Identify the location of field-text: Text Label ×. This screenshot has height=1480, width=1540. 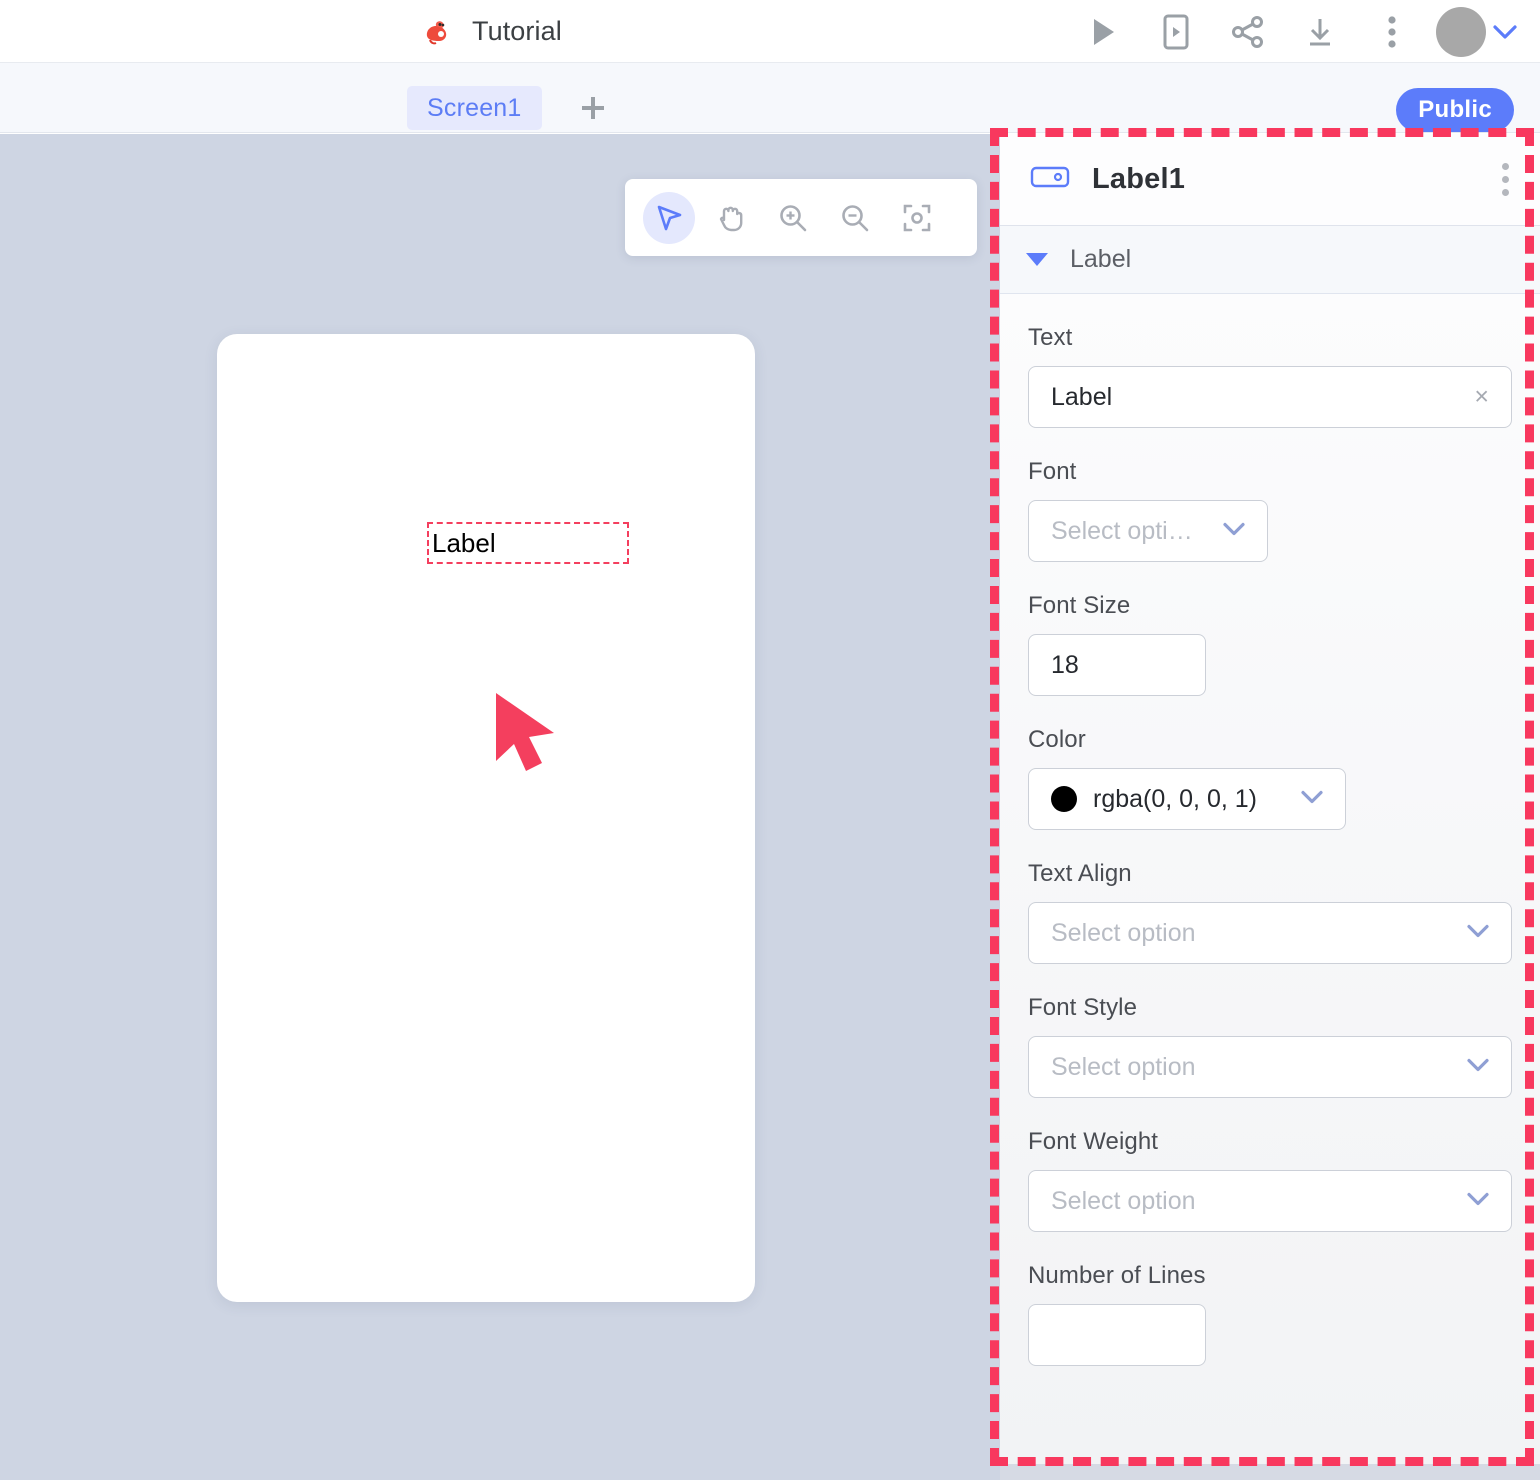
(1270, 376).